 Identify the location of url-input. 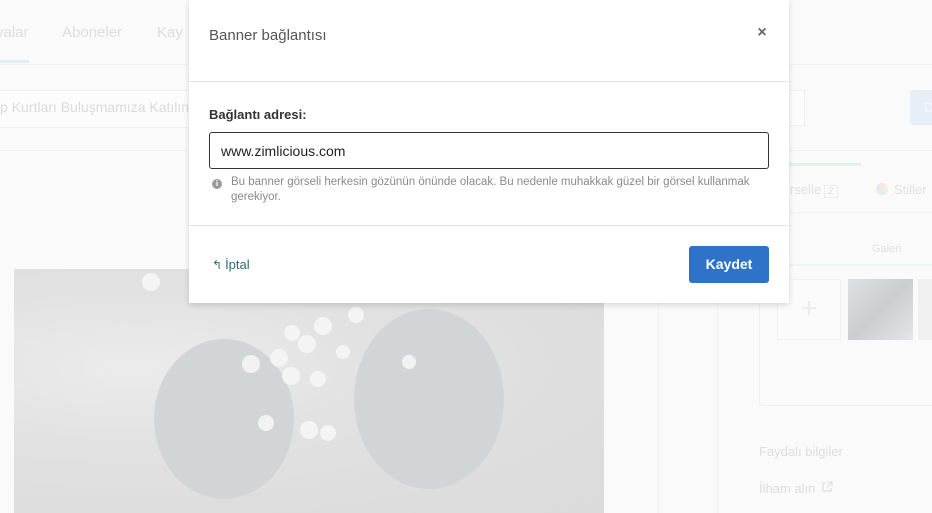
(489, 150).